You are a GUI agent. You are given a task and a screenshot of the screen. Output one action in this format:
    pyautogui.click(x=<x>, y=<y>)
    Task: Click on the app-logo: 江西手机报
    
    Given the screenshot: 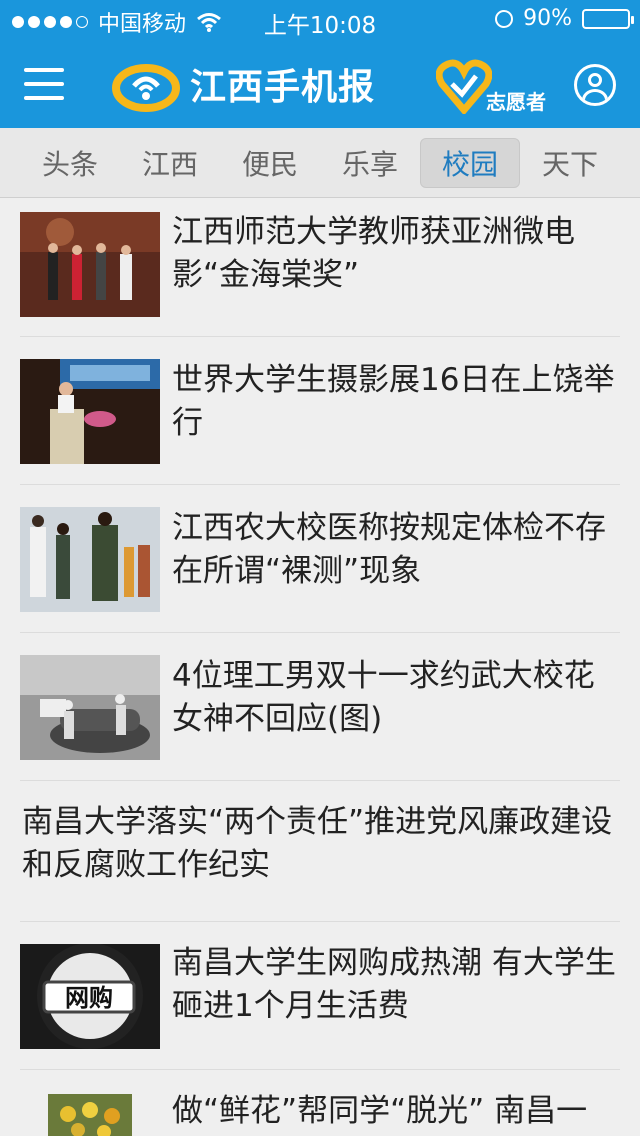 What is the action you would take?
    pyautogui.click(x=243, y=84)
    